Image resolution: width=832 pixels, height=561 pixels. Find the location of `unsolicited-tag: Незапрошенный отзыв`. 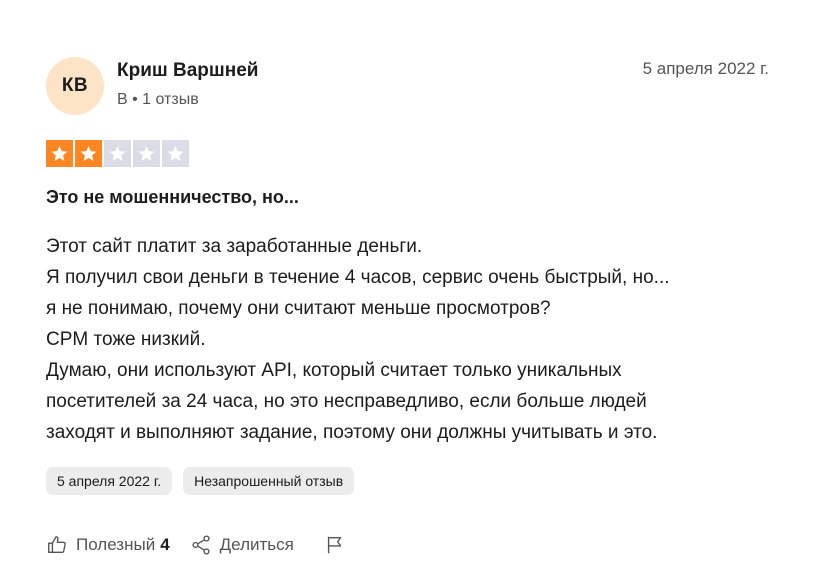

unsolicited-tag: Незапрошенный отзыв is located at coordinates (269, 481).